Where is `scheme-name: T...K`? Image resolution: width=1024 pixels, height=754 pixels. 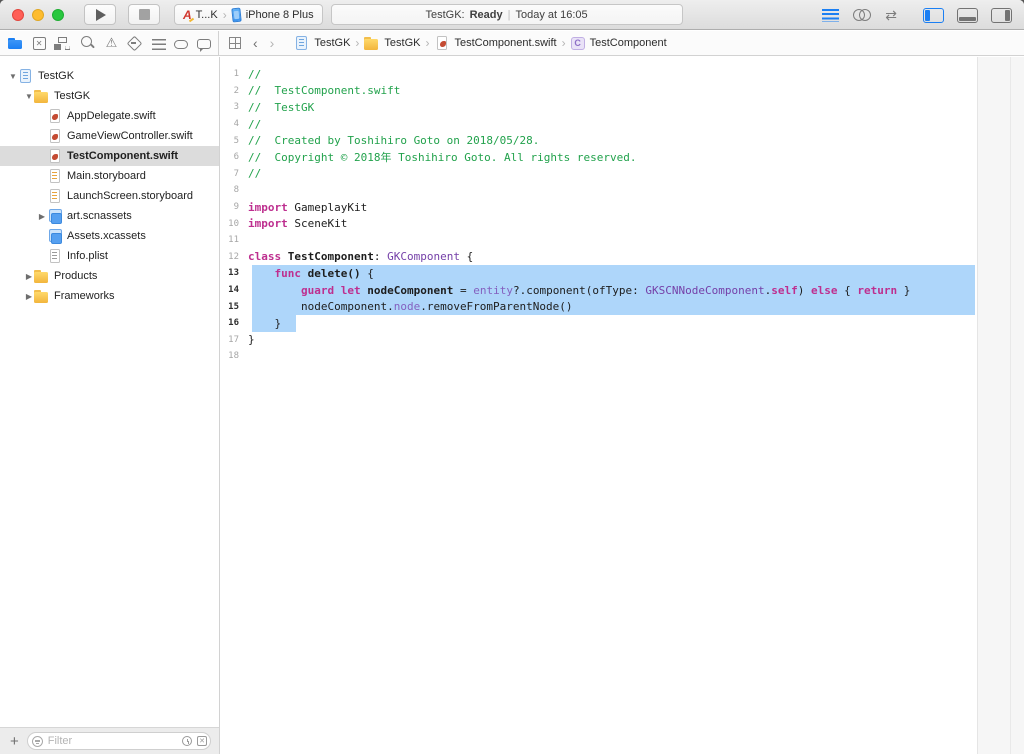 scheme-name: T...K is located at coordinates (207, 15).